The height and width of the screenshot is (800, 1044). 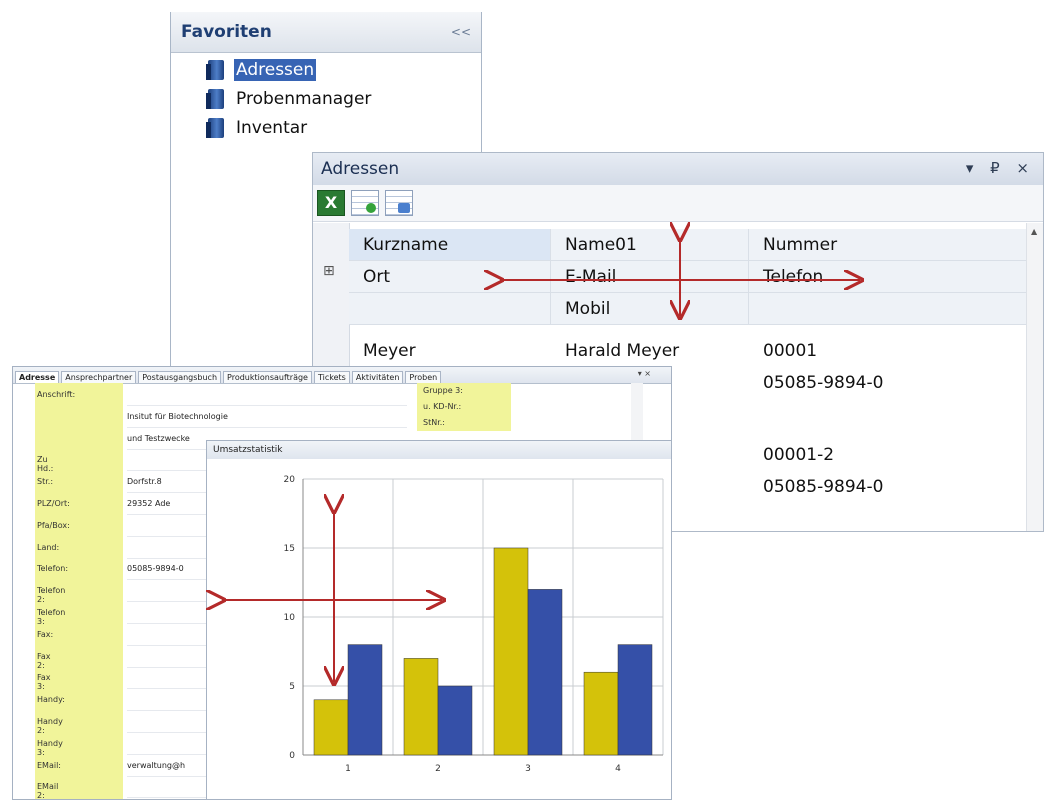 What do you see at coordinates (888, 245) in the screenshot?
I see `column-header-nummer: Nummer` at bounding box center [888, 245].